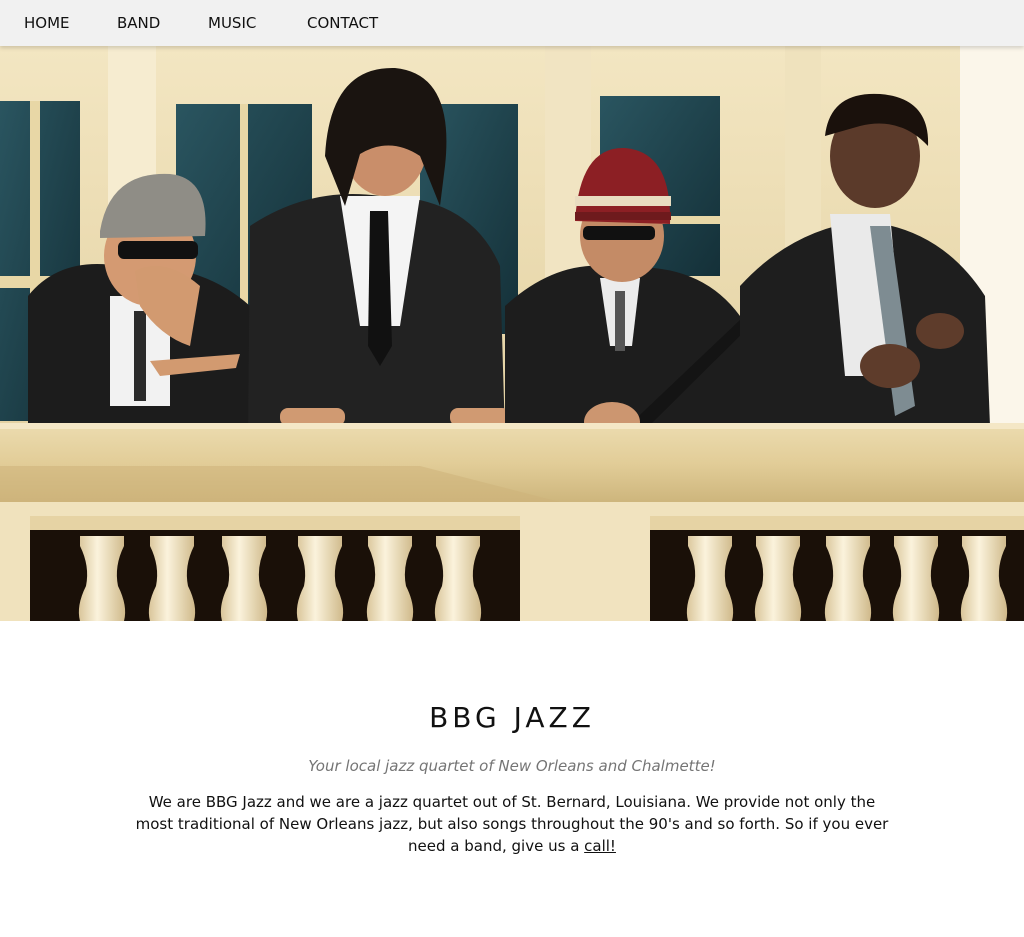 Image resolution: width=1024 pixels, height=937 pixels. What do you see at coordinates (600, 846) in the screenshot?
I see `call-link: call!` at bounding box center [600, 846].